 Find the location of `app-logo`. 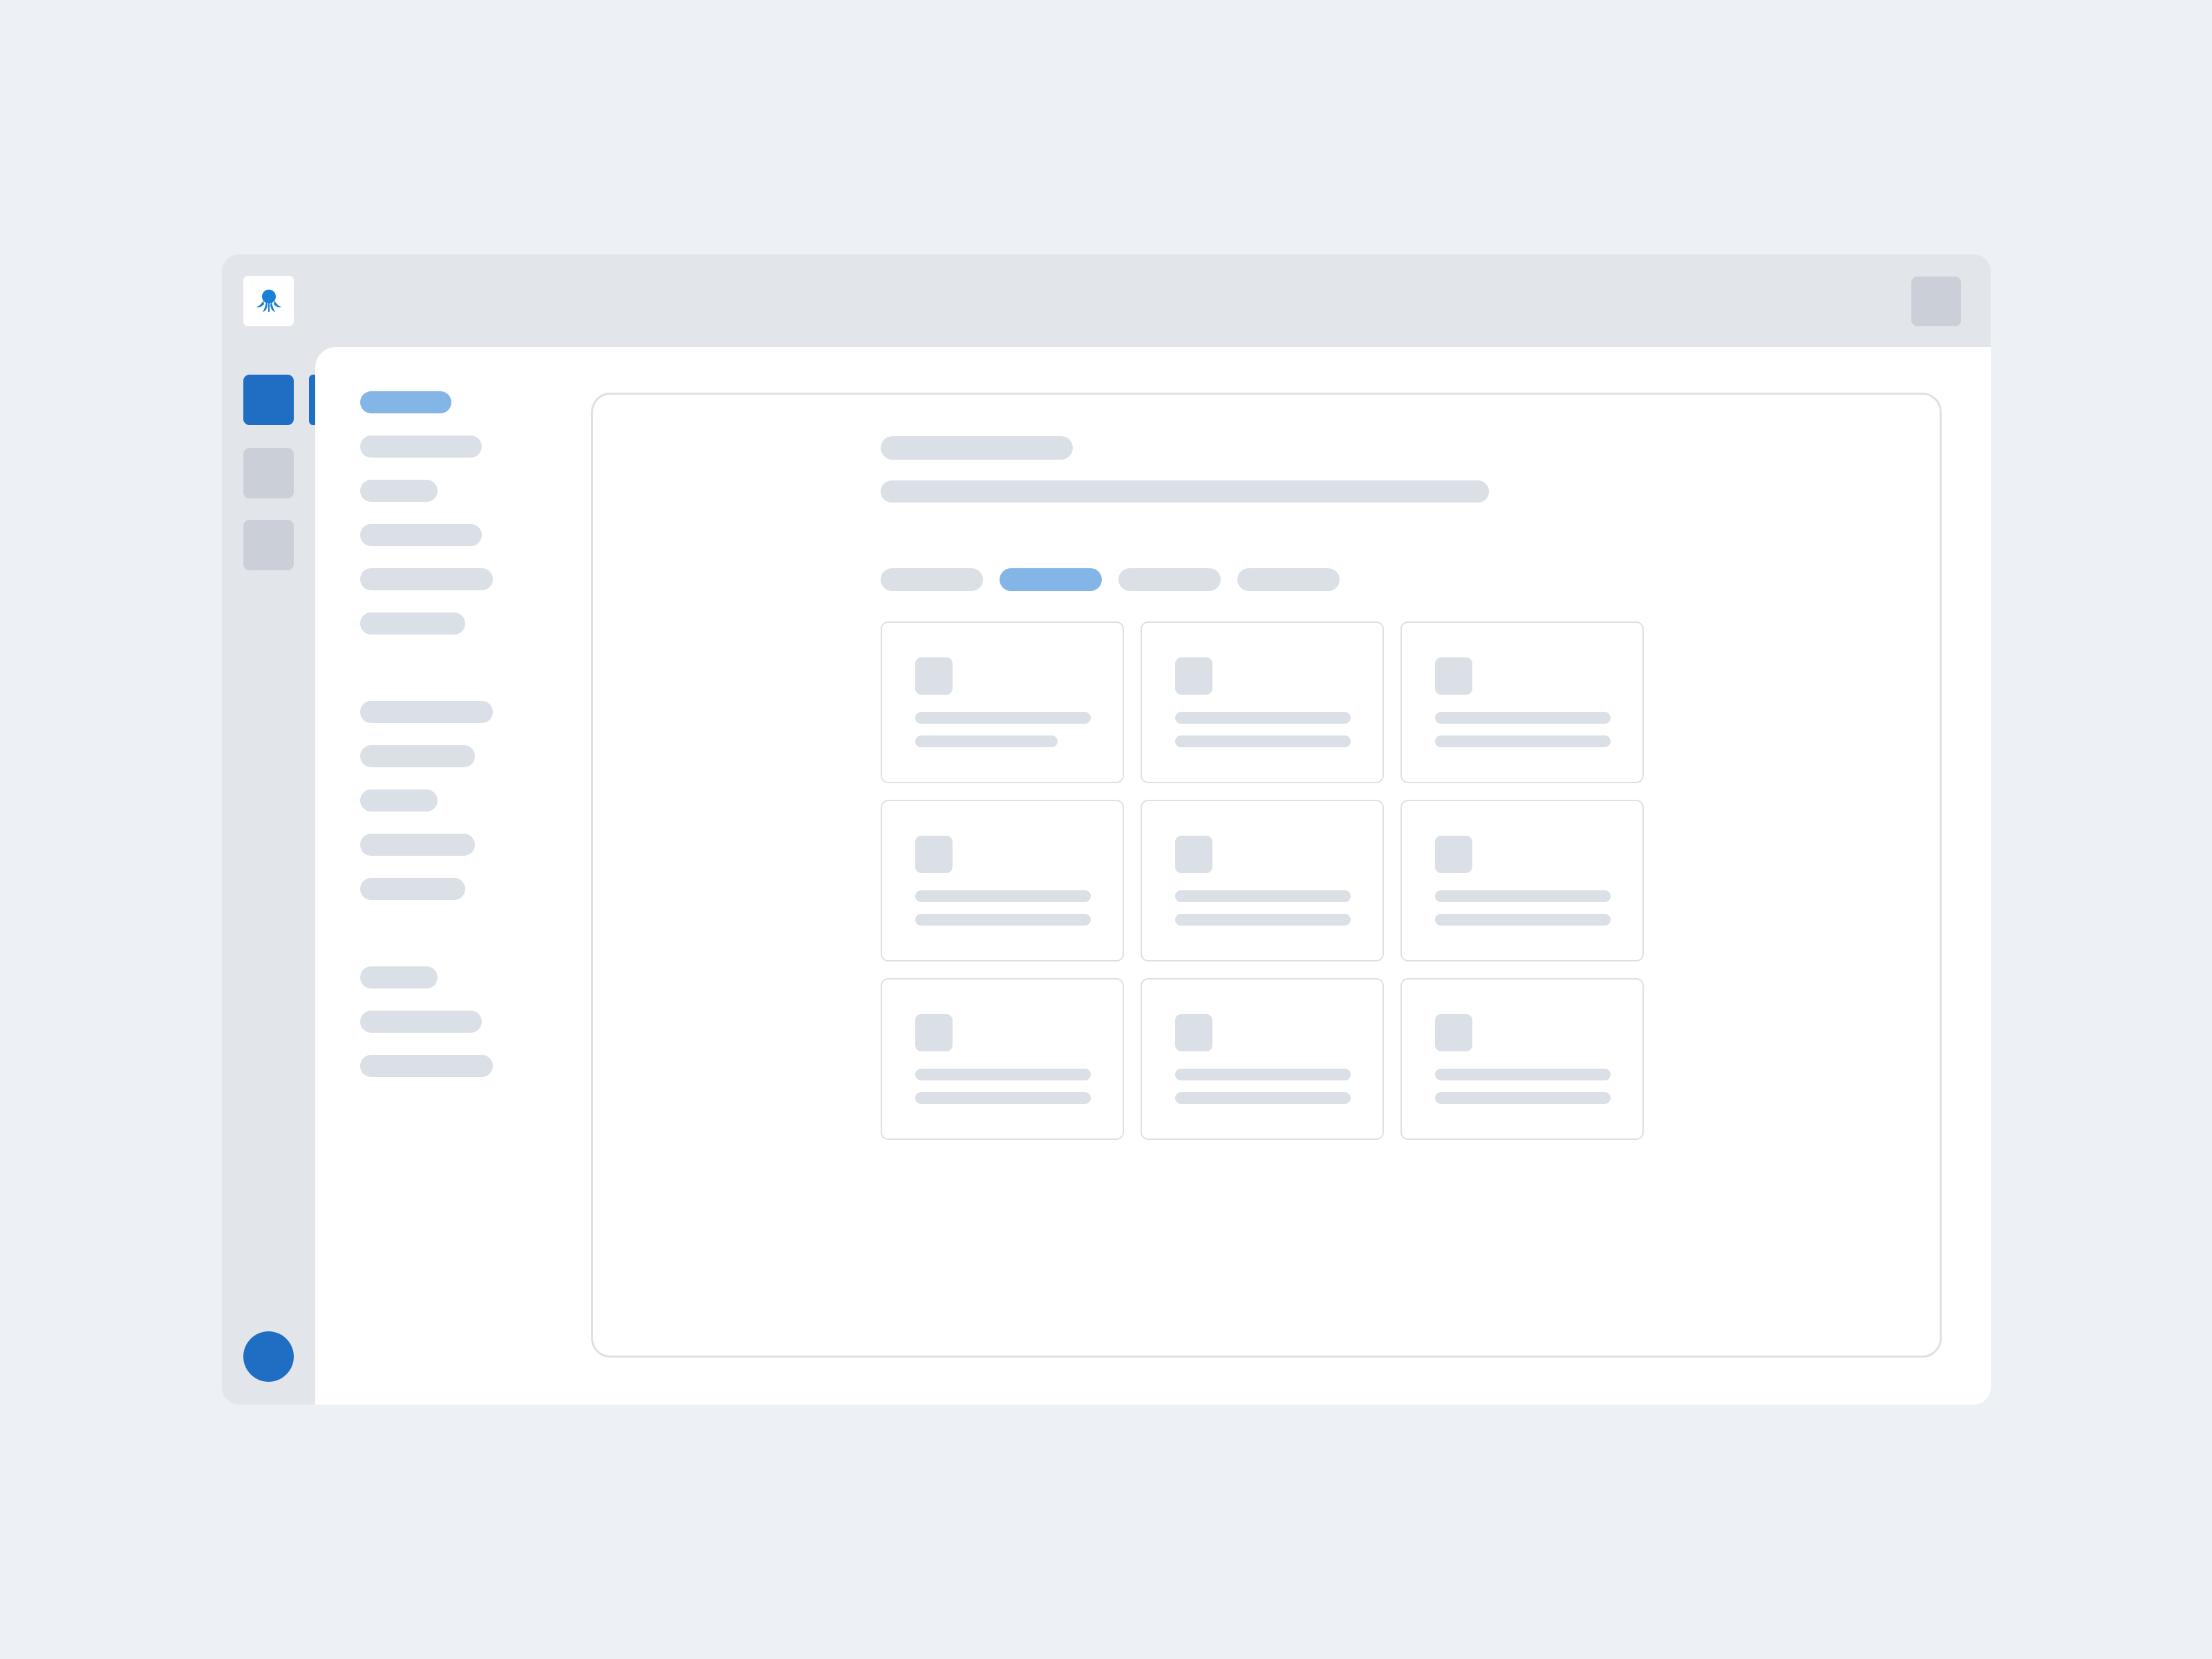

app-logo is located at coordinates (268, 301).